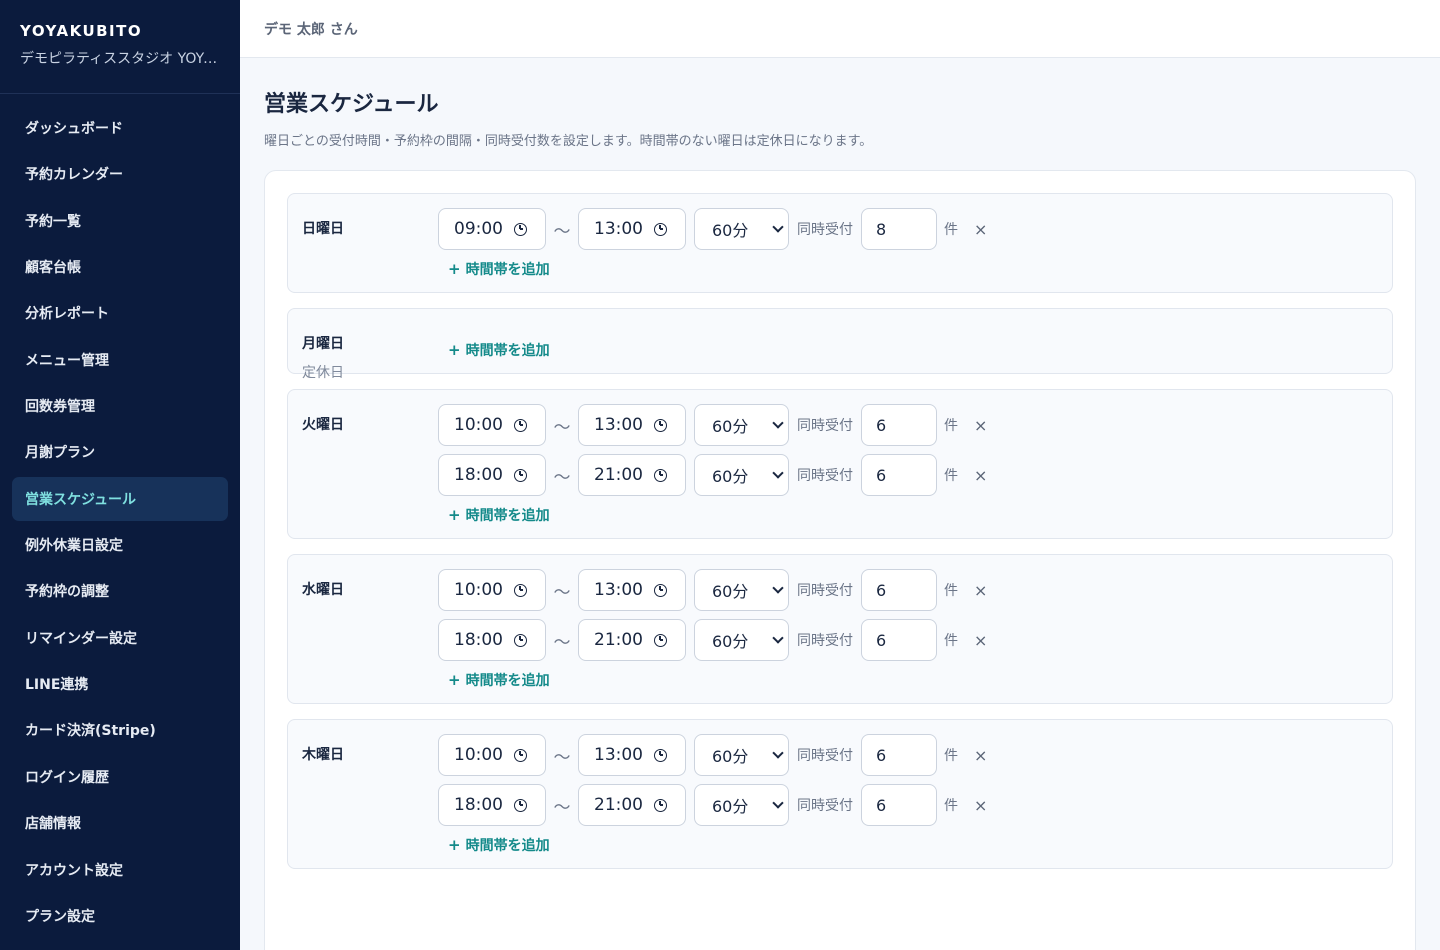 Image resolution: width=1440 pixels, height=950 pixels. What do you see at coordinates (478, 425) in the screenshot?
I see `start-time-value: 10:00` at bounding box center [478, 425].